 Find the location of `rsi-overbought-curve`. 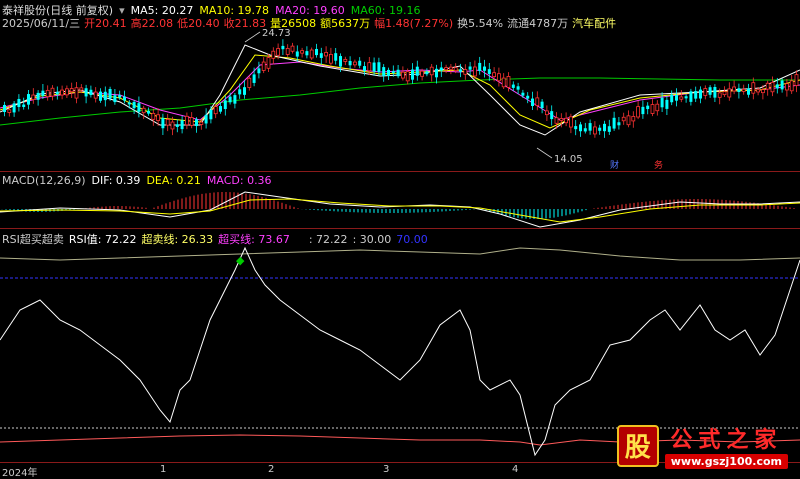

rsi-overbought-curve is located at coordinates (400, 254).